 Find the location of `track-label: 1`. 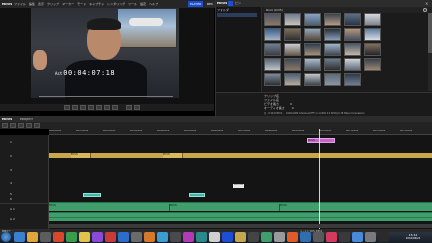

track-label: 1 is located at coordinates (11, 142).